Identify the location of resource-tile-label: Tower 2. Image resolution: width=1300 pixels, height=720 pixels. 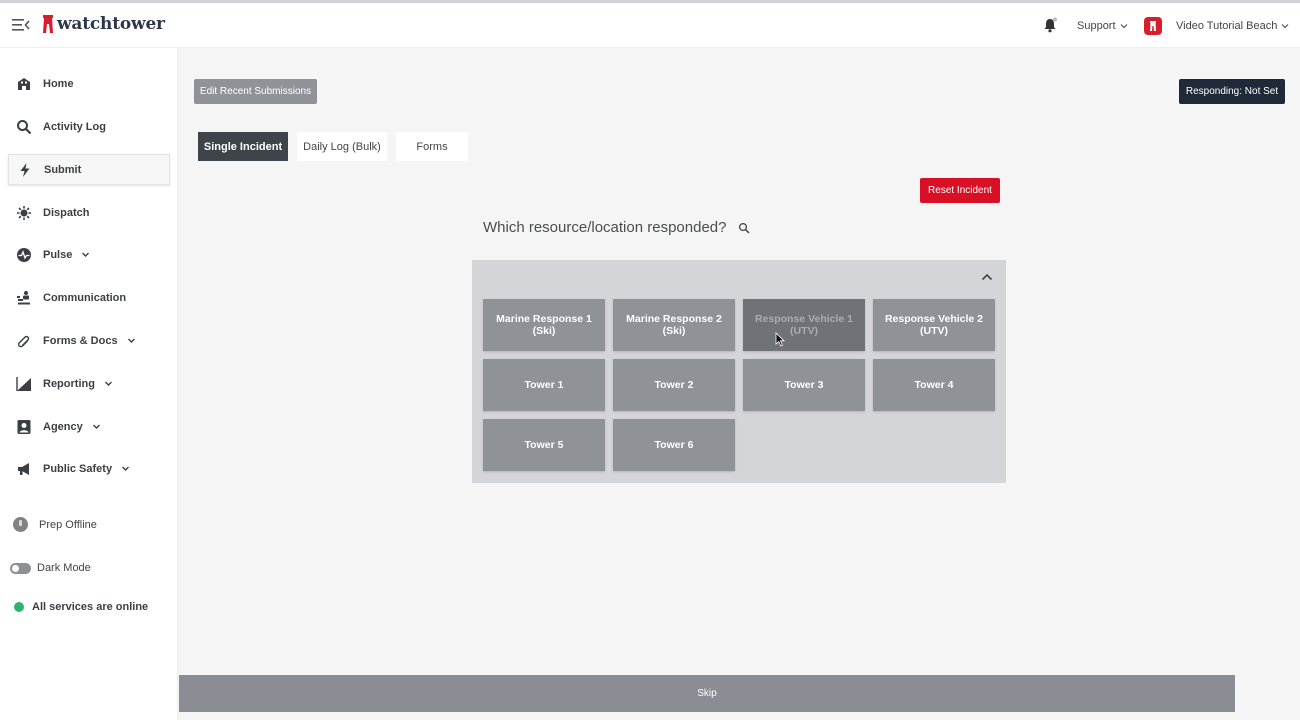
(674, 385).